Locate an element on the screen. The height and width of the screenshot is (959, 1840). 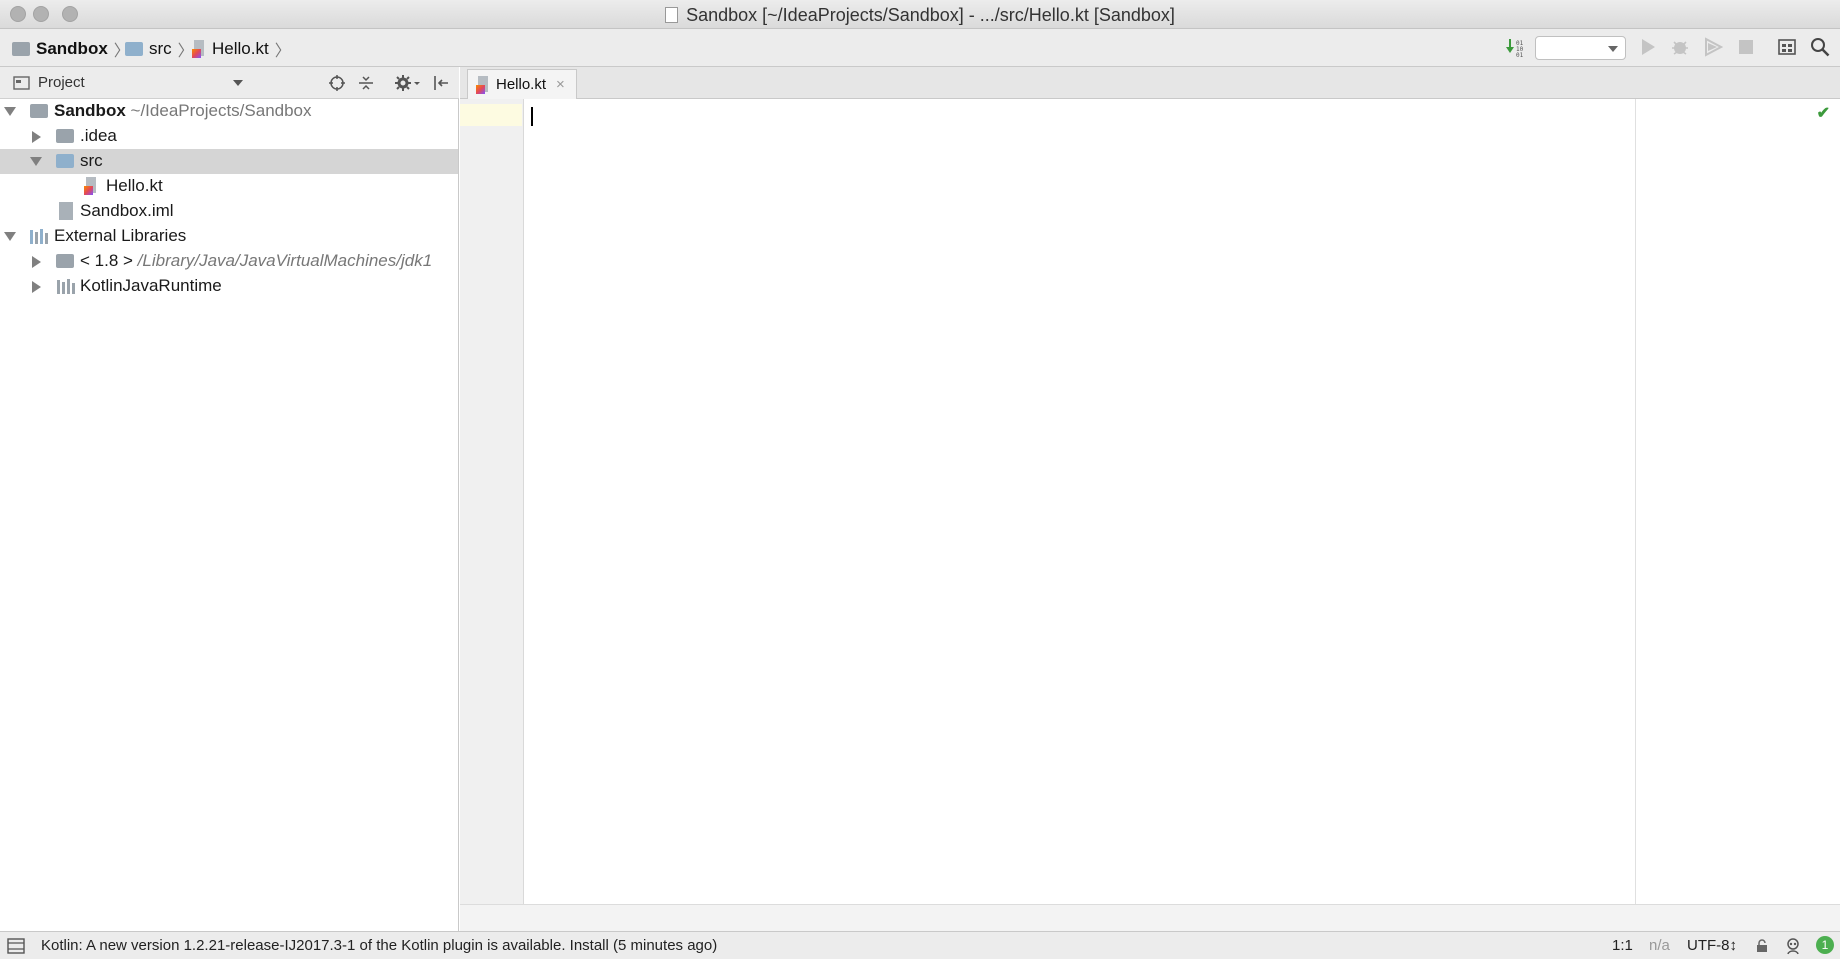
current-line-highlight is located at coordinates (491, 115).